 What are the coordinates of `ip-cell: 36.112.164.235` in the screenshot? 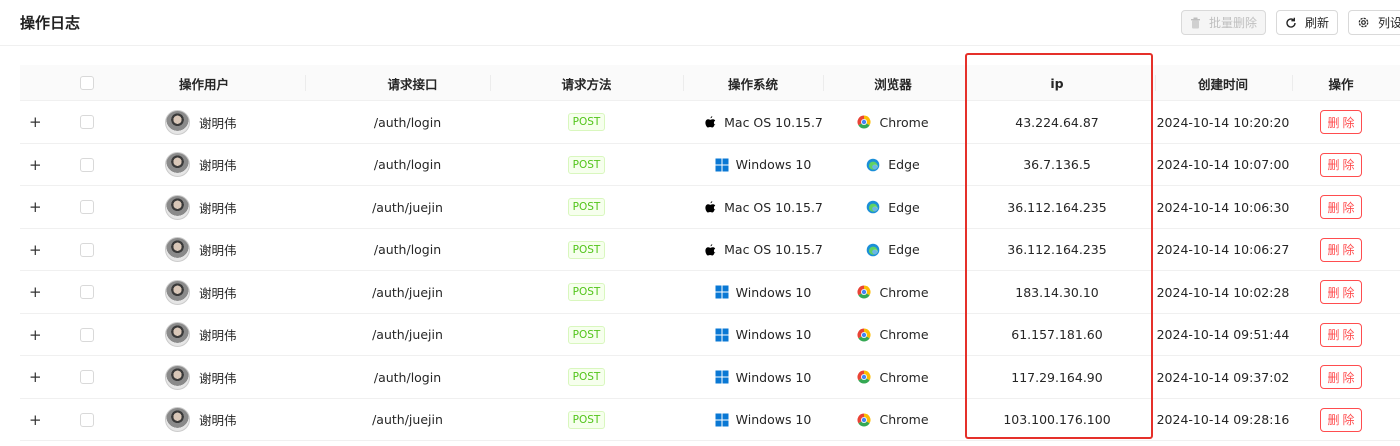 It's located at (1057, 207).